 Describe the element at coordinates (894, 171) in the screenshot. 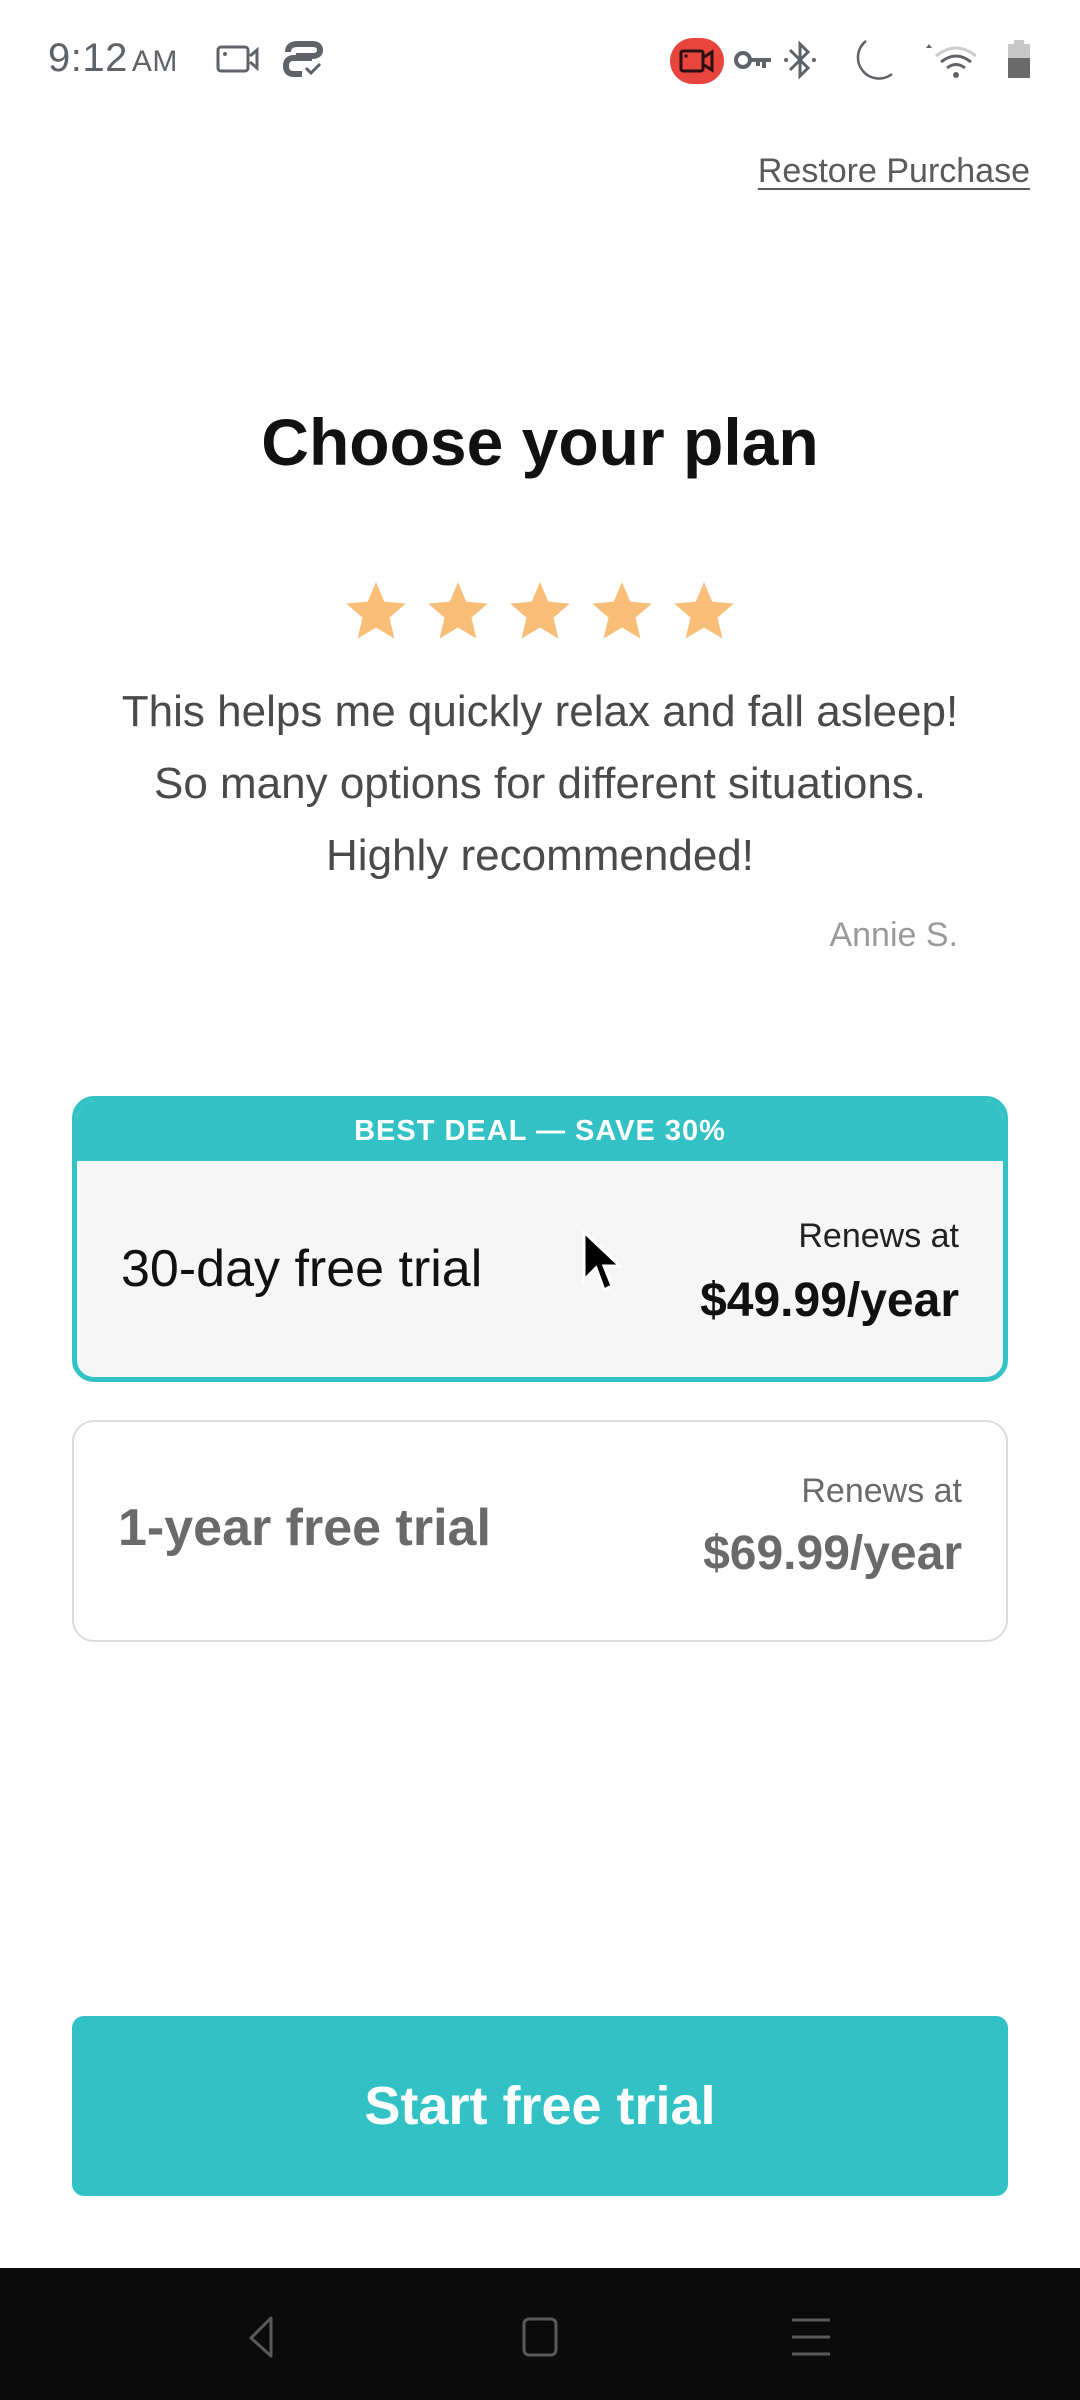

I see `restore-purchase-link: Restore Purchase` at that location.